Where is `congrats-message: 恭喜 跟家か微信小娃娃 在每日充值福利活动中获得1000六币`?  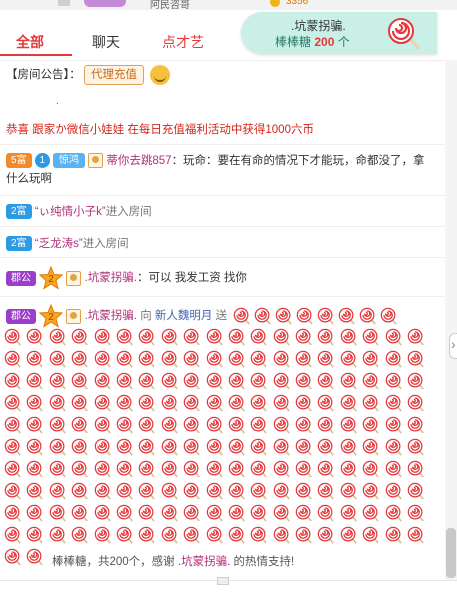 congrats-message: 恭喜 跟家か微信小娃娃 在每日充值福利活动中获得1000六币 is located at coordinates (160, 130).